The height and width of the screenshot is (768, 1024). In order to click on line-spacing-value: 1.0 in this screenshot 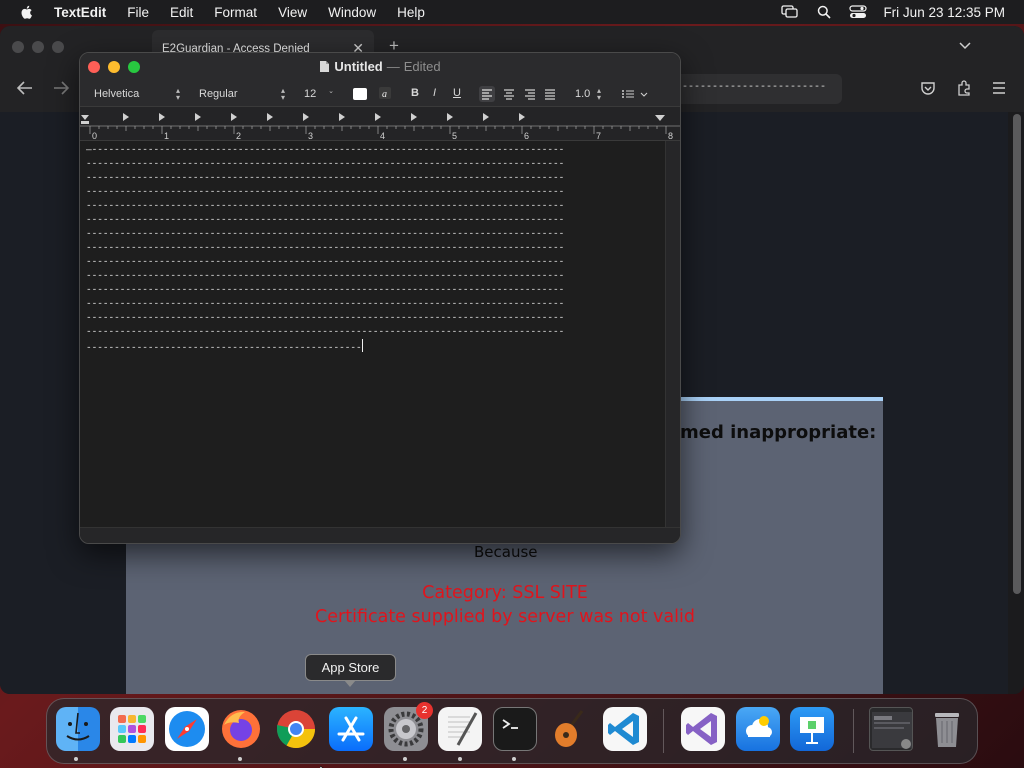, I will do `click(583, 94)`.